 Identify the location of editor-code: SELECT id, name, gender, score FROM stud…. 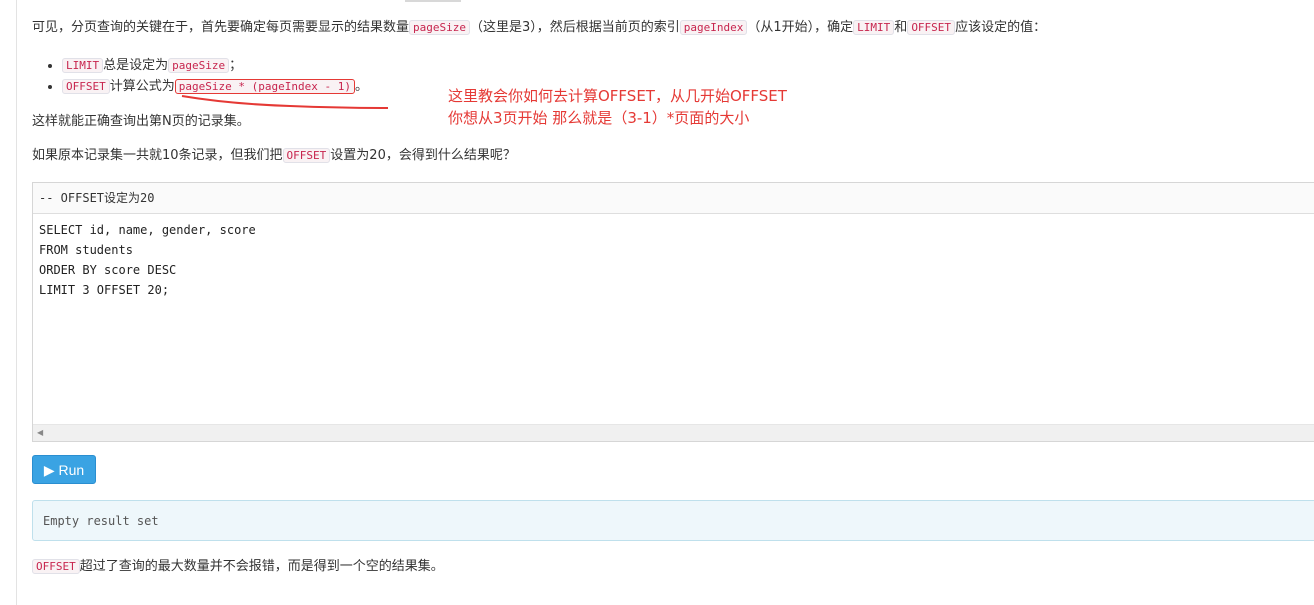
(673, 257).